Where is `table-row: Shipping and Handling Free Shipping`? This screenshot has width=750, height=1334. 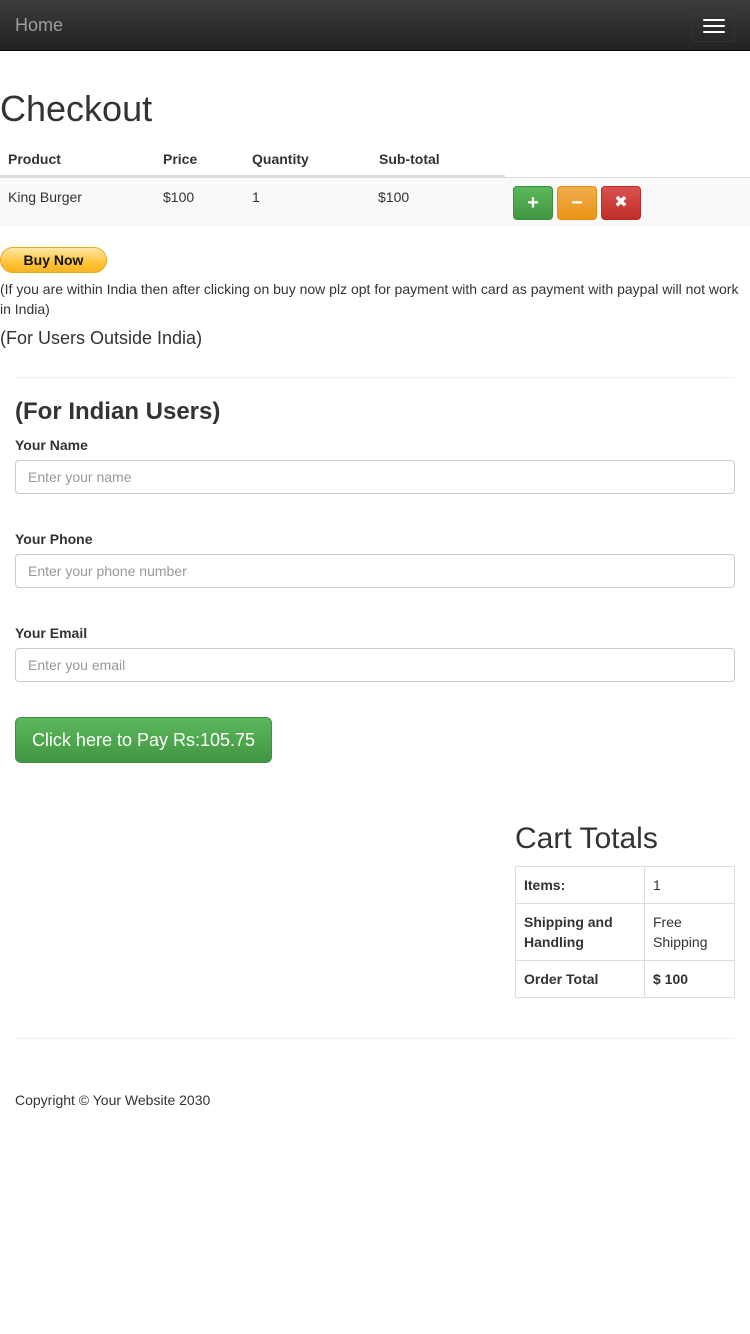 table-row: Shipping and Handling Free Shipping is located at coordinates (625, 932).